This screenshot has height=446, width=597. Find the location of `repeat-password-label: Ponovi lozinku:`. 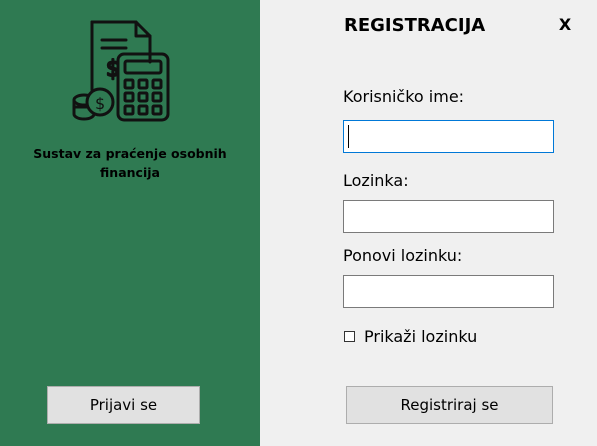

repeat-password-label: Ponovi lozinku: is located at coordinates (403, 255).